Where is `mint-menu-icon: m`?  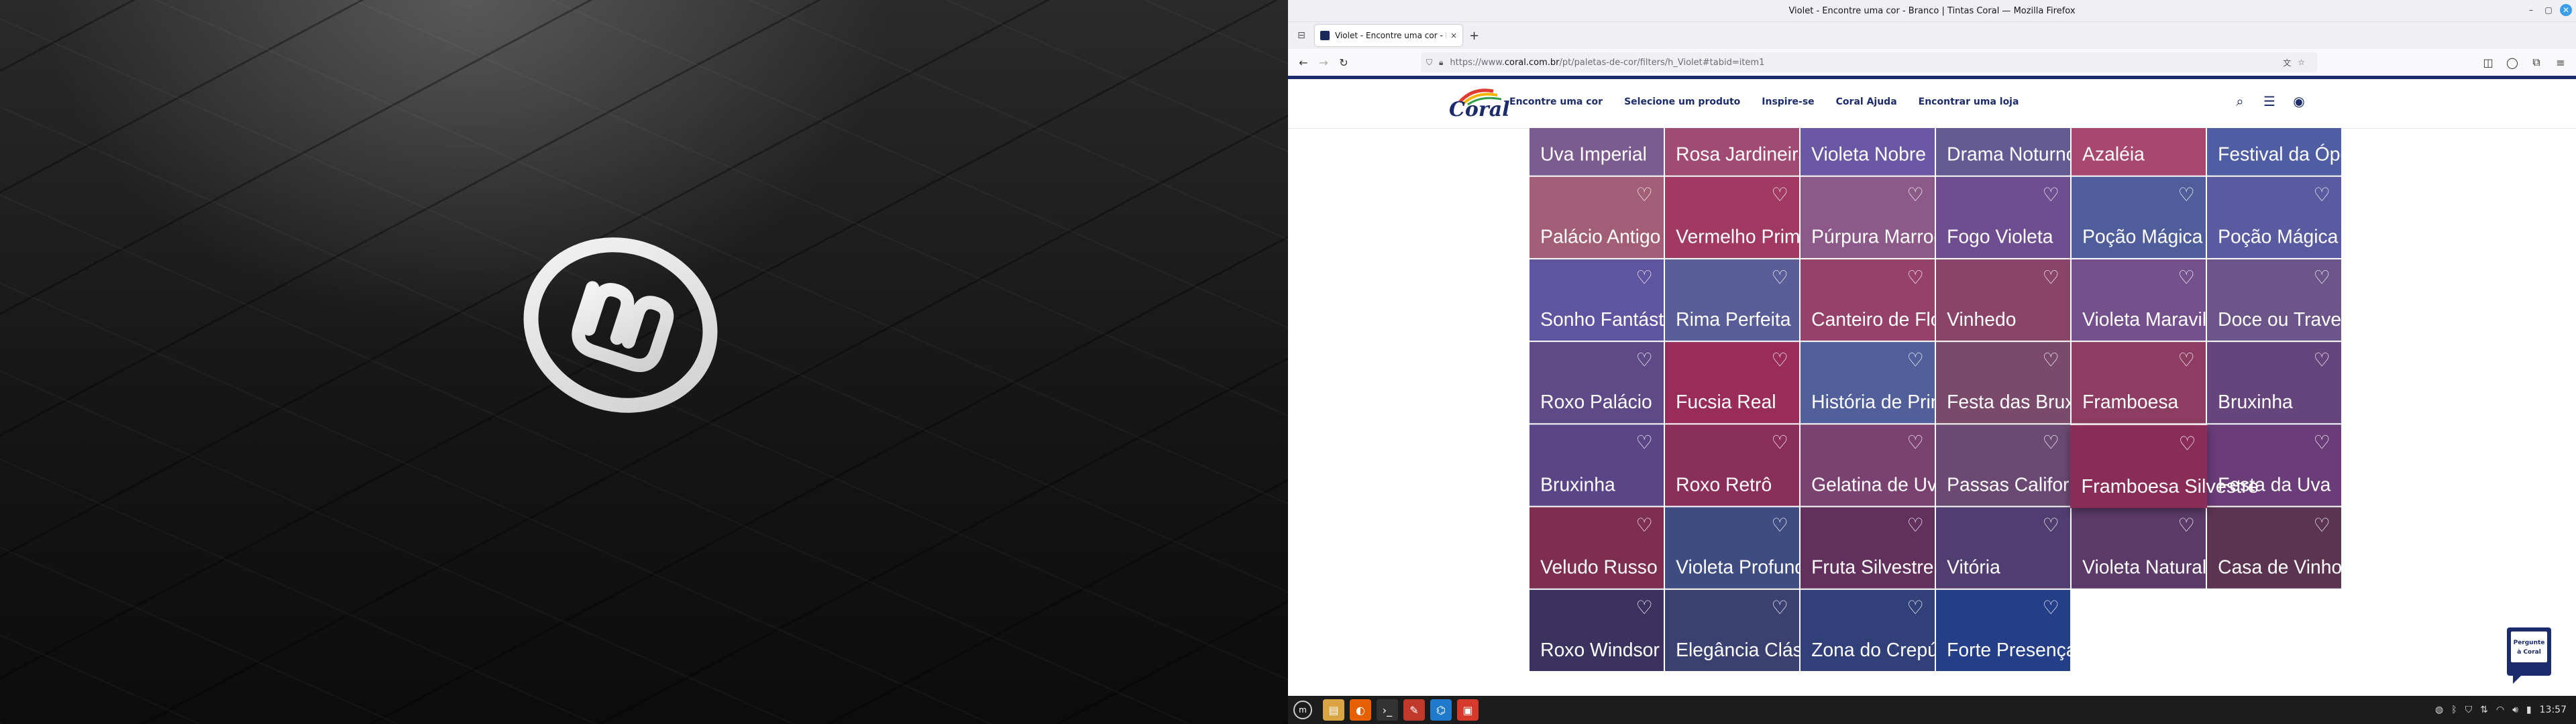 mint-menu-icon: m is located at coordinates (1302, 710).